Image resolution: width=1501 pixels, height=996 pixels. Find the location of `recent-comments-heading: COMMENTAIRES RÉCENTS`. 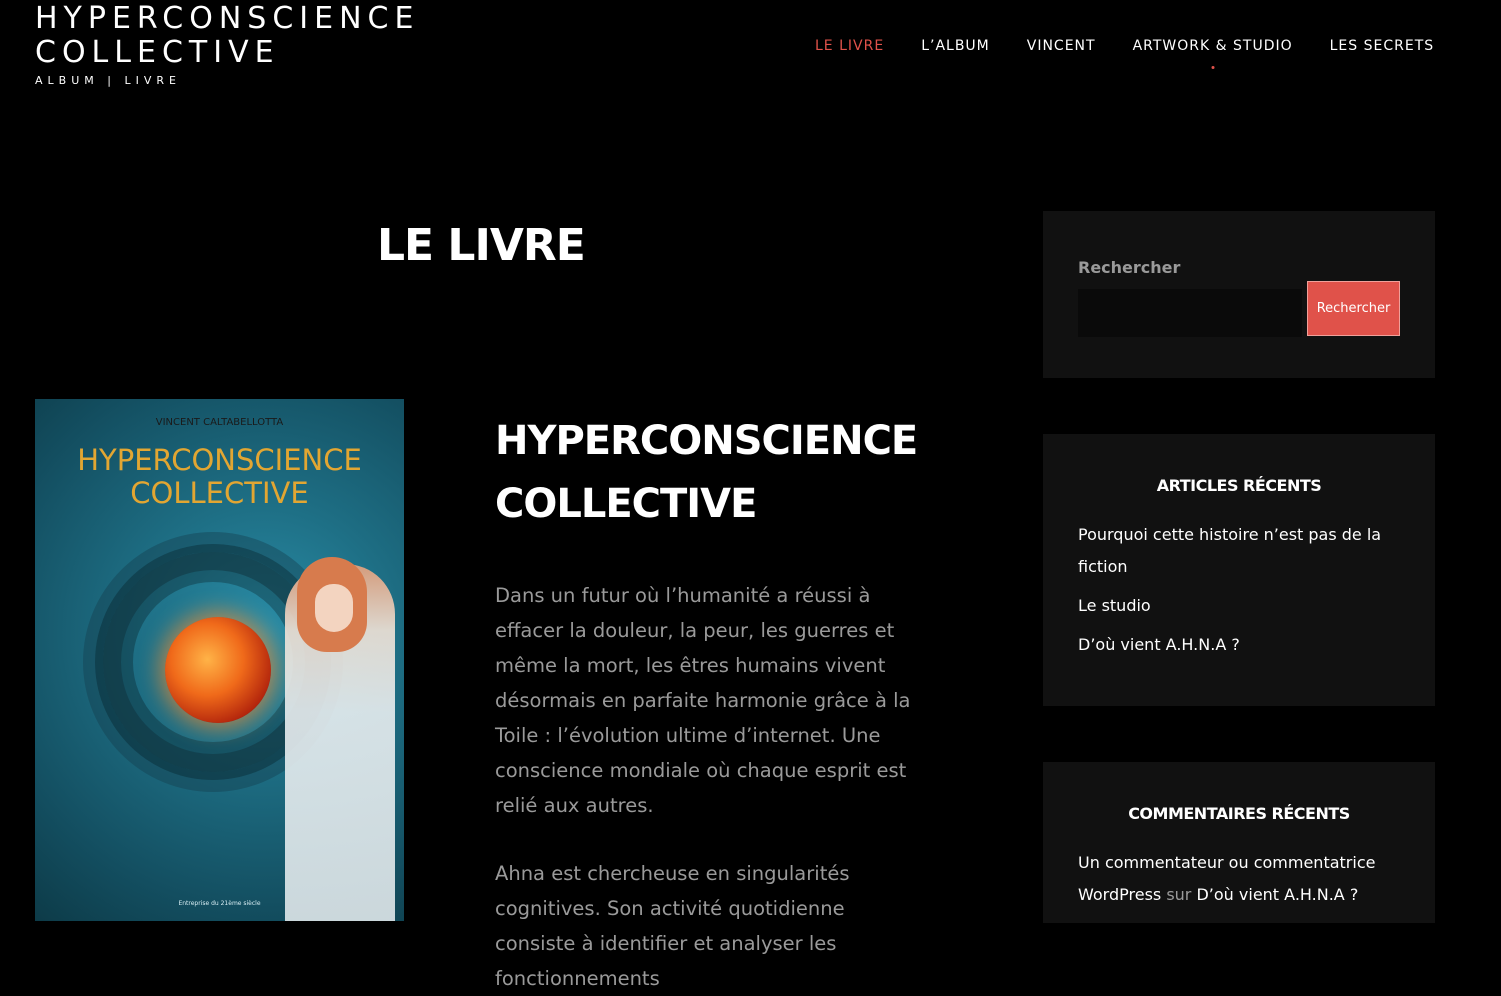

recent-comments-heading: COMMENTAIRES RÉCENTS is located at coordinates (1239, 813).